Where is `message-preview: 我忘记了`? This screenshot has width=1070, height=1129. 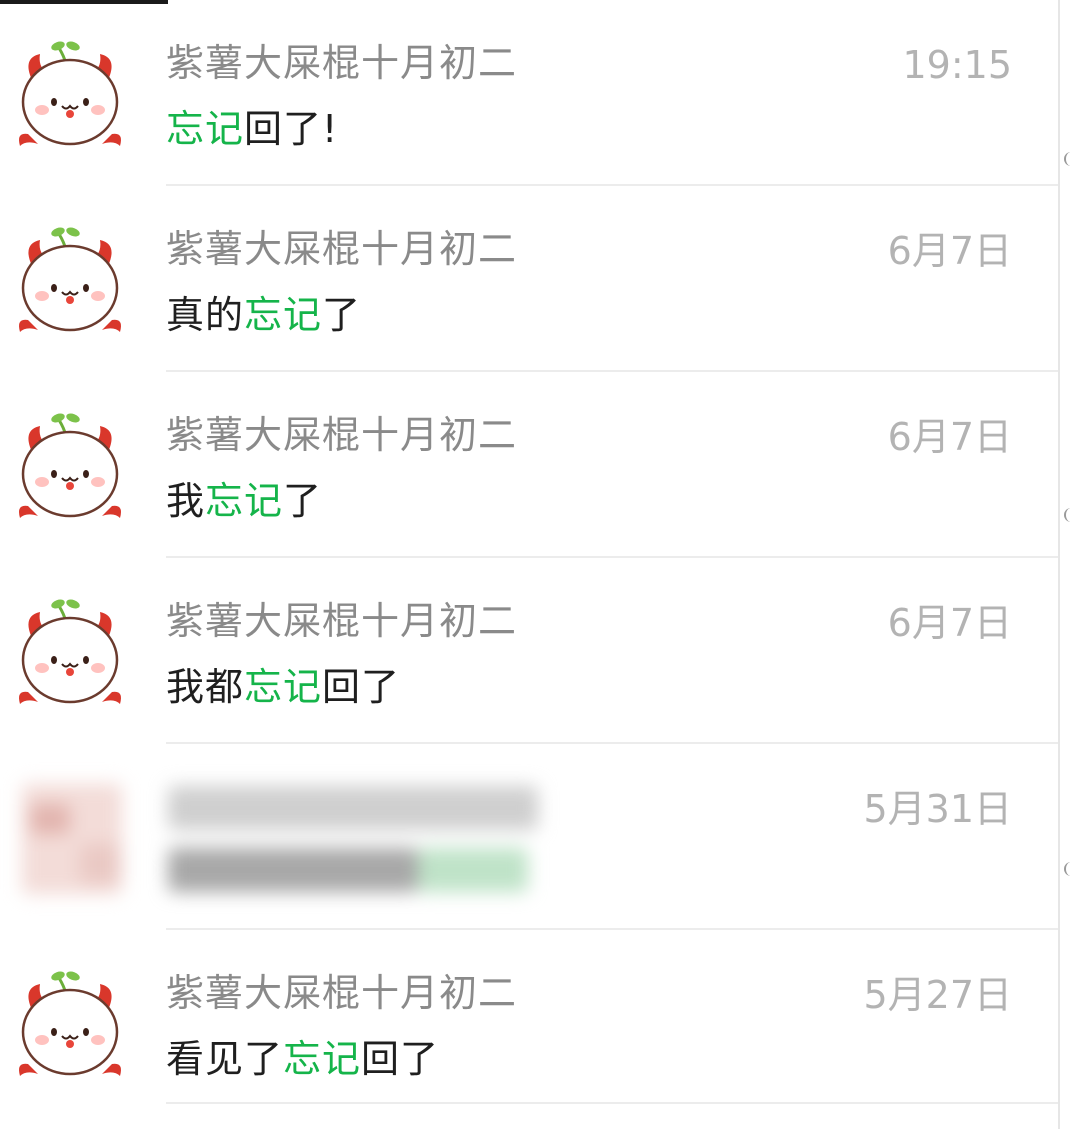 message-preview: 我忘记了 is located at coordinates (244, 501).